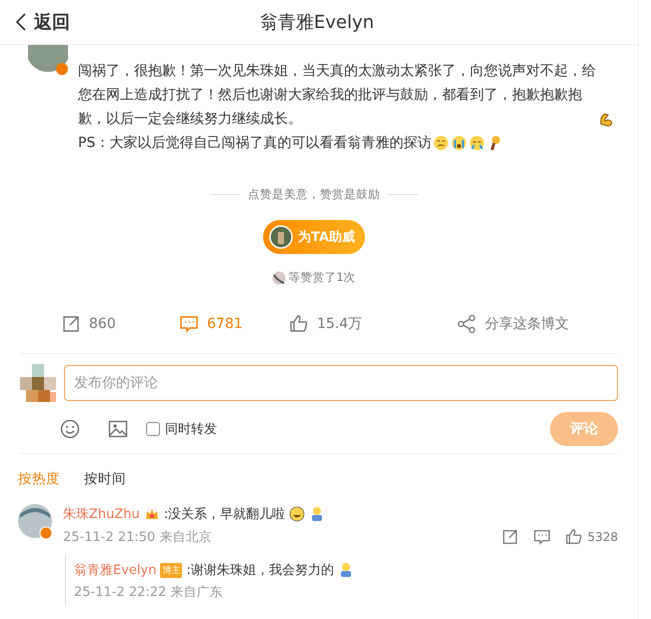 The width and height of the screenshot is (651, 619). Describe the element at coordinates (373, 324) in the screenshot. I see `like-button: 15.4万` at that location.